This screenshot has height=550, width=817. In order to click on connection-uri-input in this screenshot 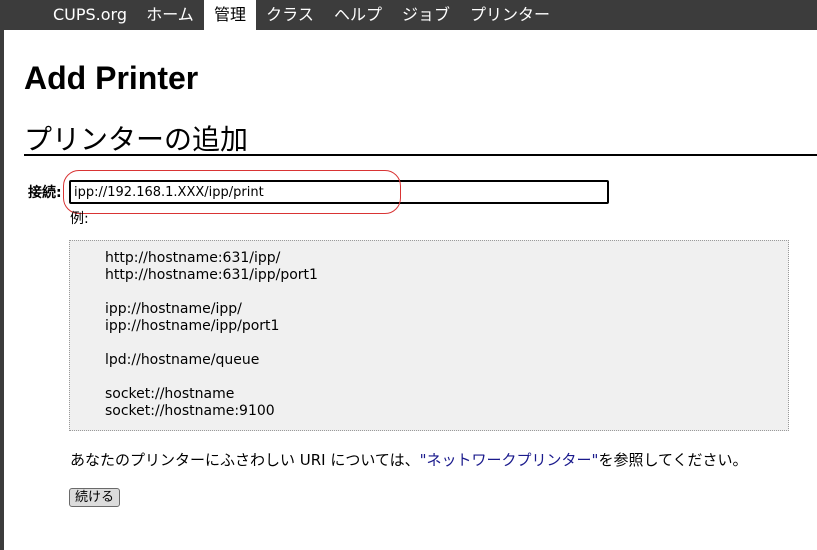, I will do `click(339, 192)`.